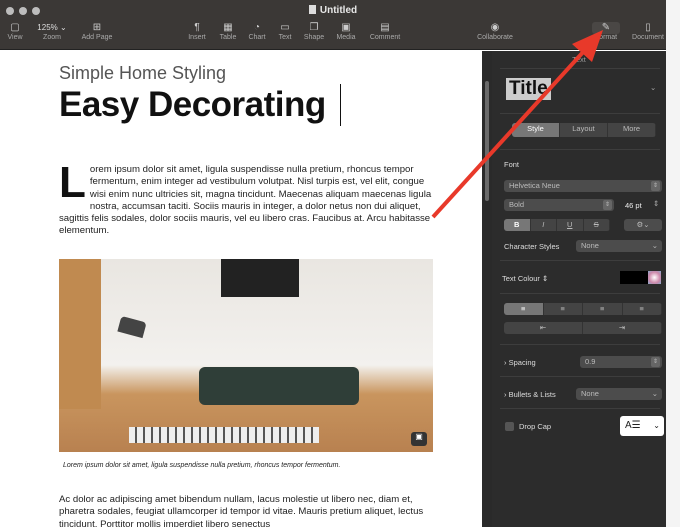 The image size is (680, 527). I want to click on text-options-button: ⚙⌄, so click(643, 225).